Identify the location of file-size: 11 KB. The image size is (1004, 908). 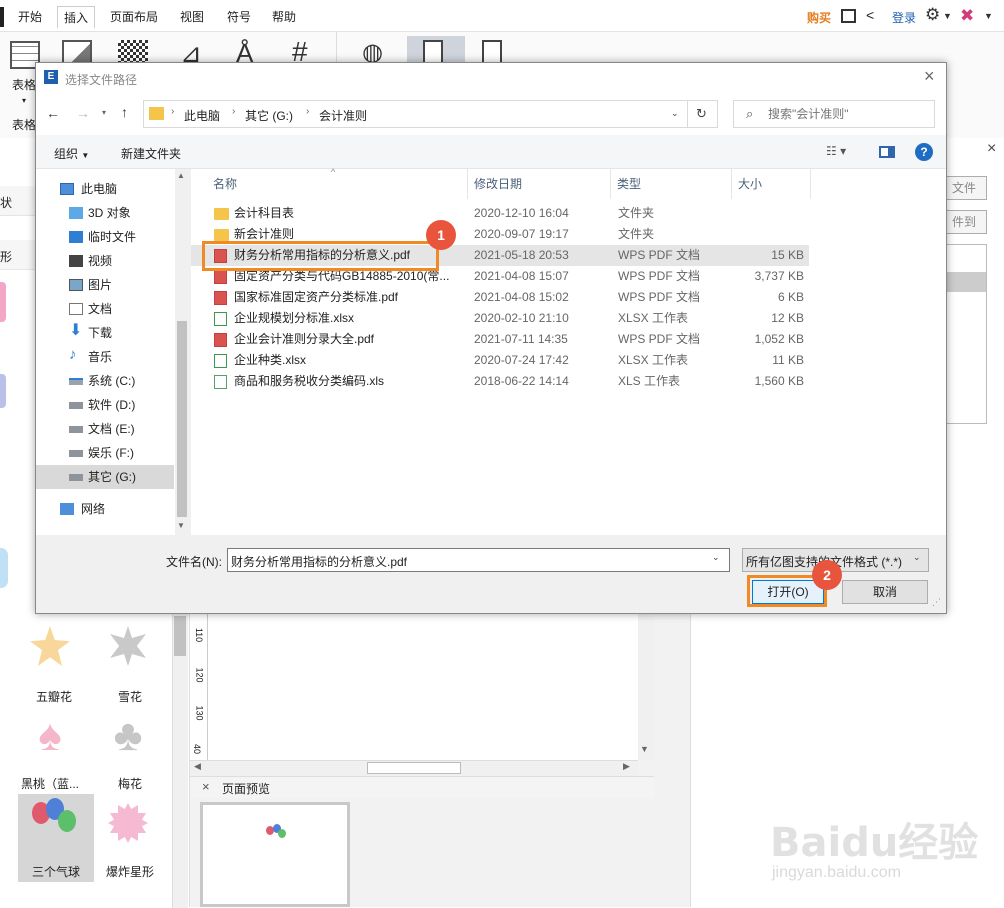
(788, 360).